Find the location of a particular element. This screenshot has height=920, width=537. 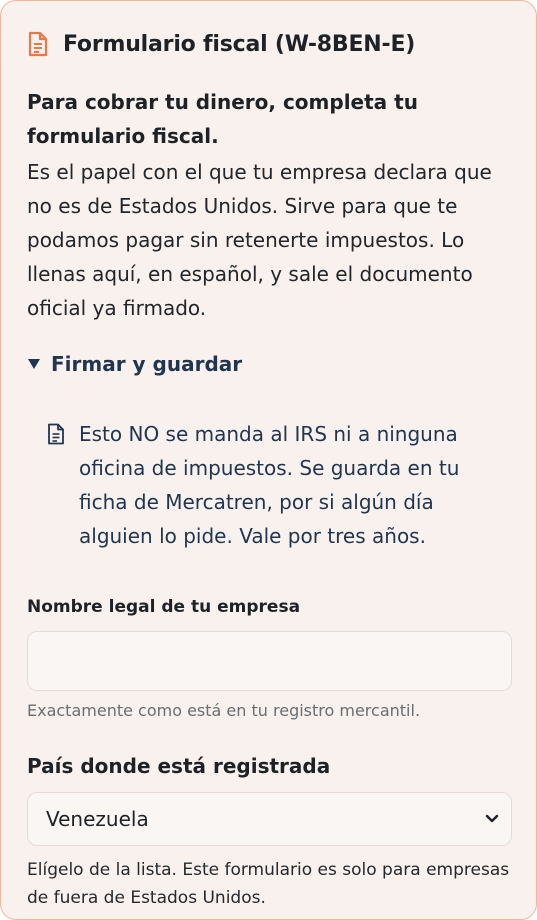

sign-and-save-toggle: Firmar y guardar is located at coordinates (268, 364).